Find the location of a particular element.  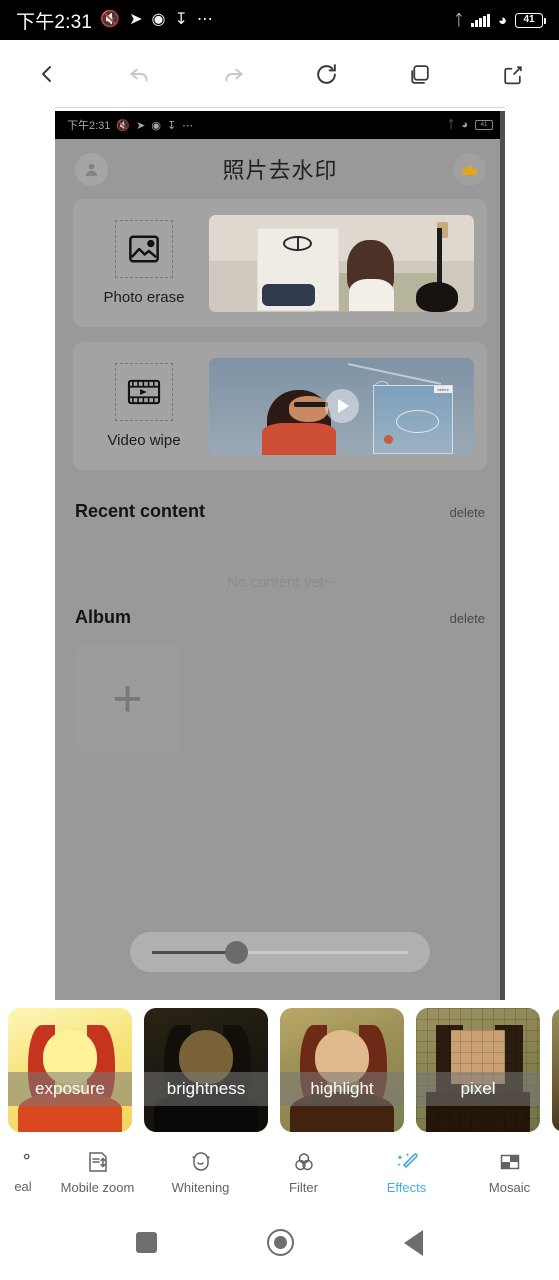

face-whitening-icon is located at coordinates (201, 1162).